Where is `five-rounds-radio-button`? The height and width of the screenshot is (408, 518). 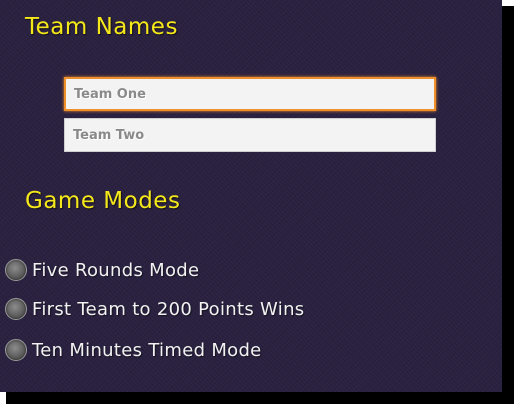
five-rounds-radio-button is located at coordinates (16, 270).